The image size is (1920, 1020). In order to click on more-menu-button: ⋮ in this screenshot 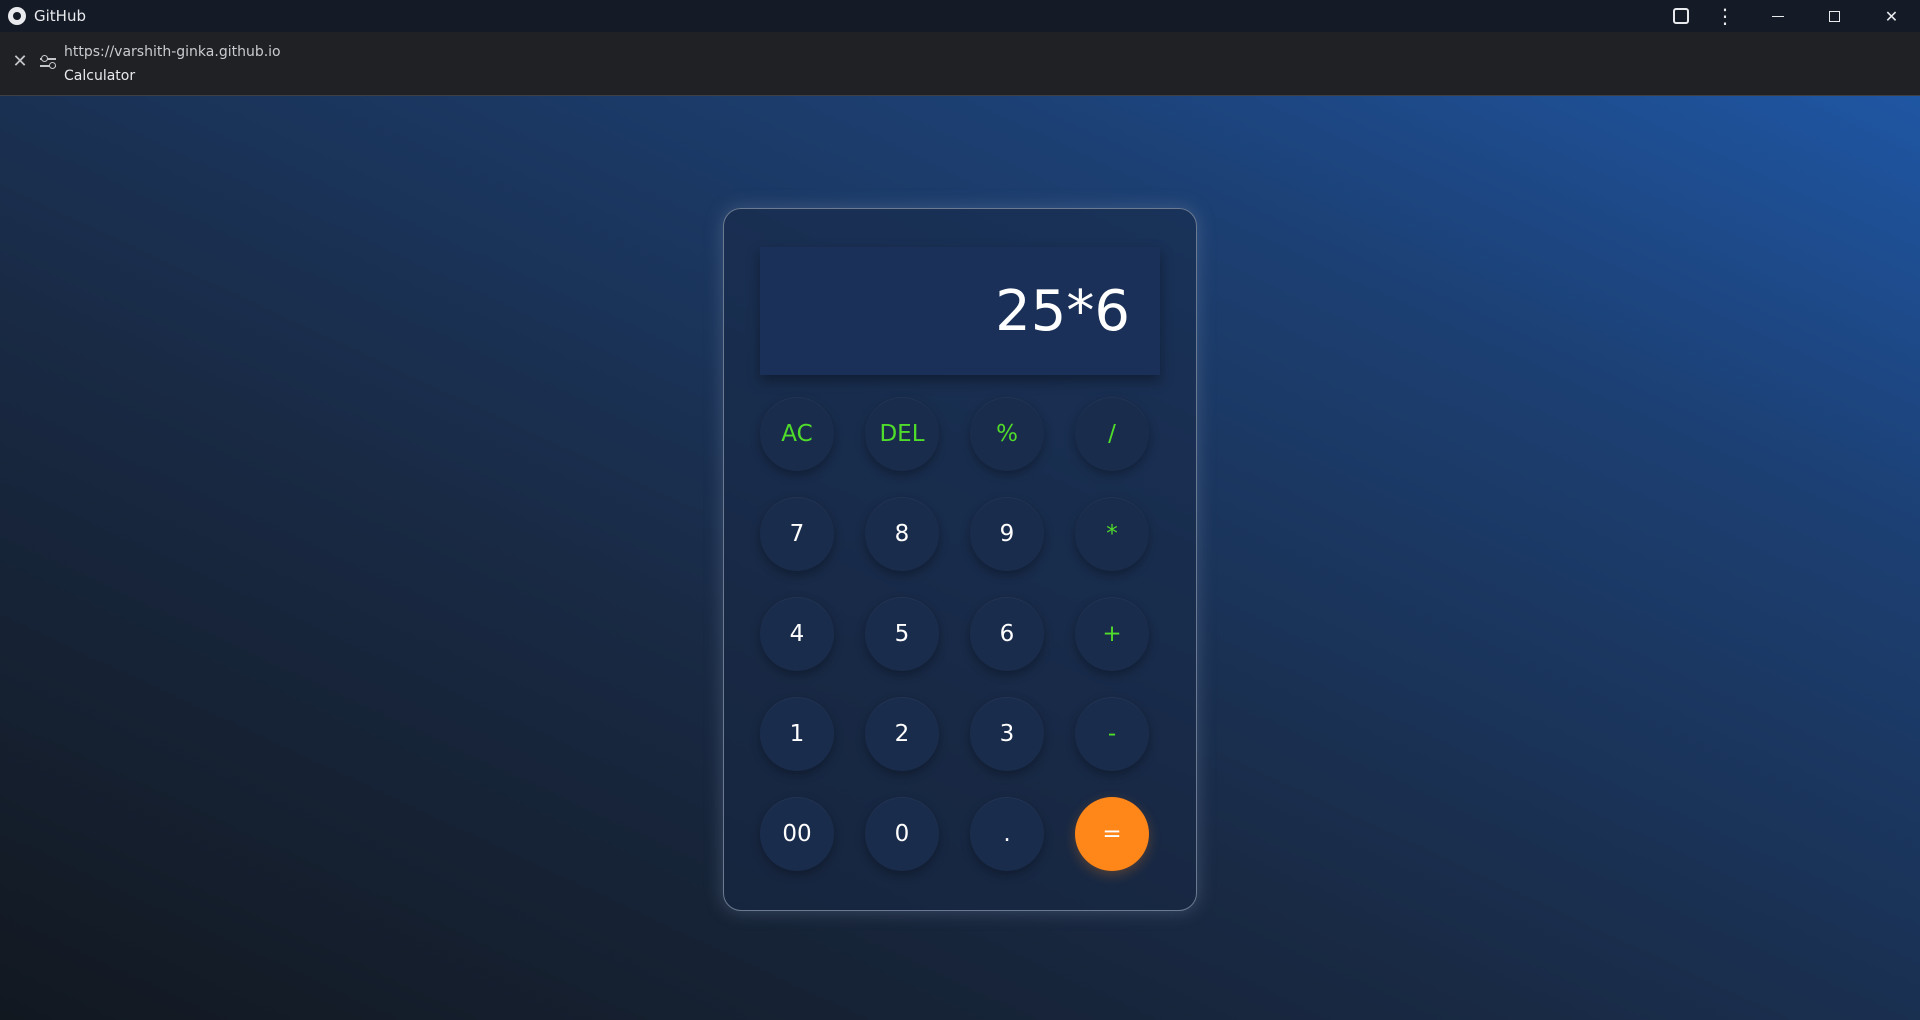, I will do `click(1725, 16)`.